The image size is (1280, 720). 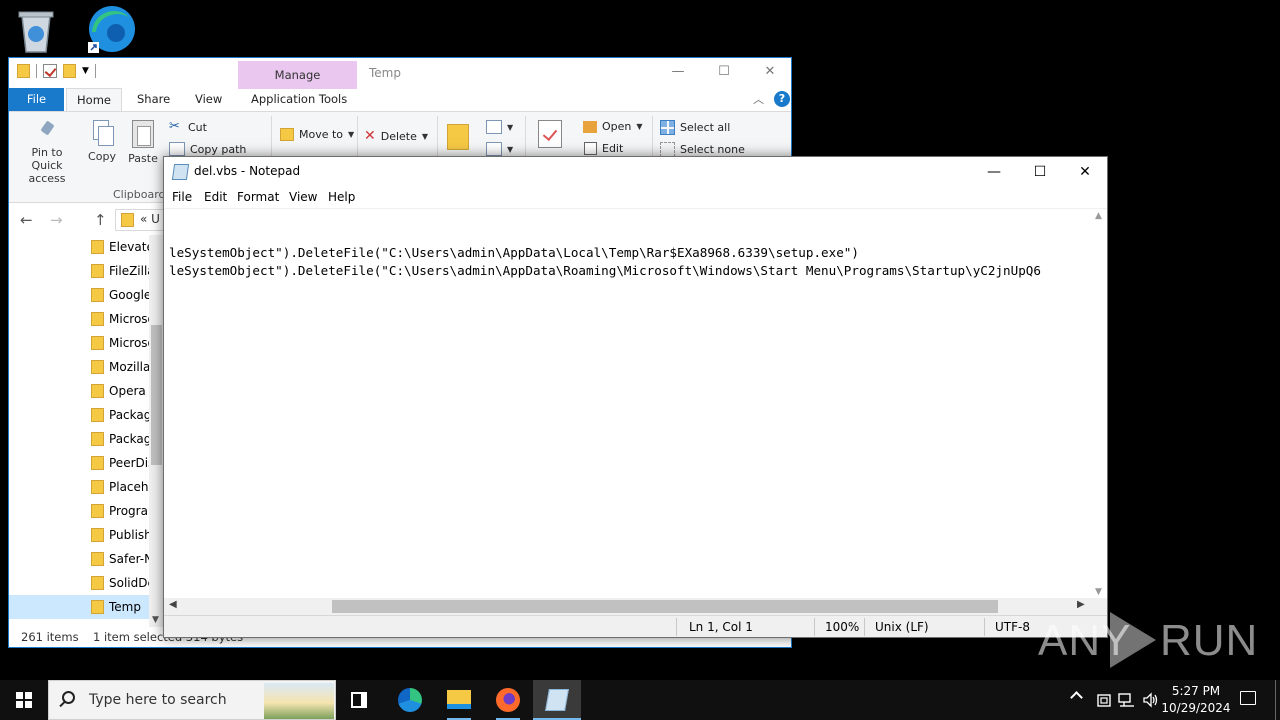 I want to click on nav-item-label: Safer-N, so click(x=129, y=559).